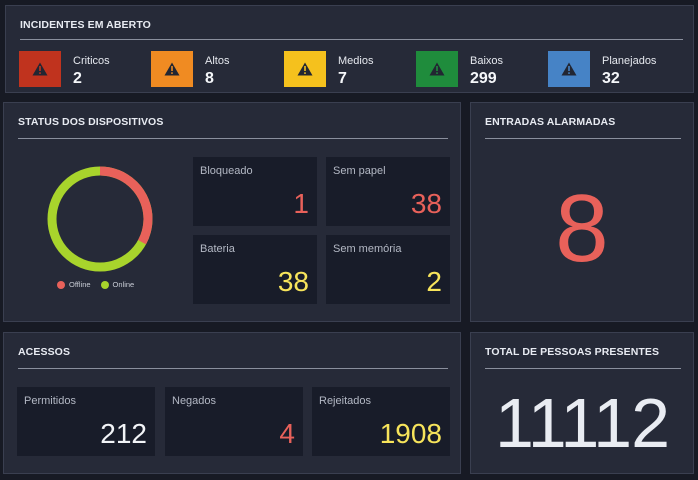 This screenshot has width=698, height=480. Describe the element at coordinates (80, 284) in the screenshot. I see `legend-offline-label: Offline` at that location.